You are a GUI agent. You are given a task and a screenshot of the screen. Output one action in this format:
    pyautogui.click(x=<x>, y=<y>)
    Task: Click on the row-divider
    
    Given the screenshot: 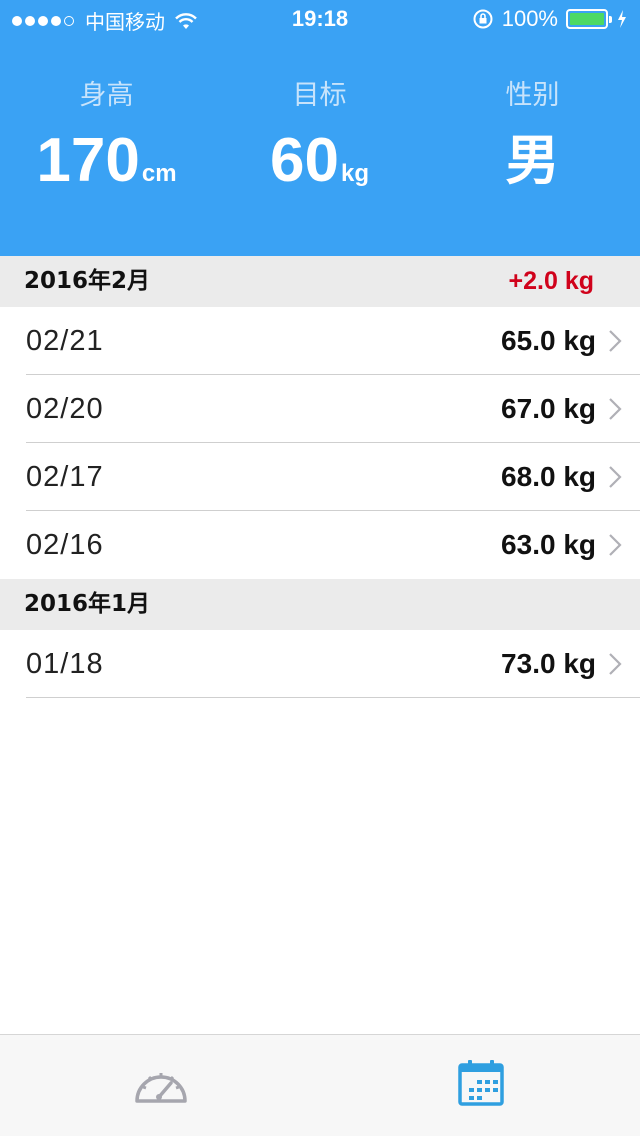 What is the action you would take?
    pyautogui.click(x=333, y=697)
    